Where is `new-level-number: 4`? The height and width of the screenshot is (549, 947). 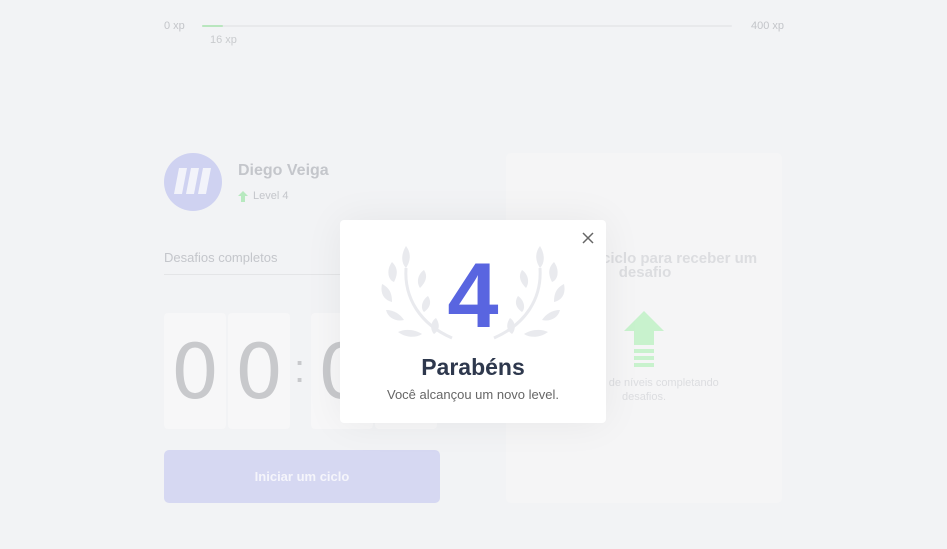
new-level-number: 4 is located at coordinates (473, 296).